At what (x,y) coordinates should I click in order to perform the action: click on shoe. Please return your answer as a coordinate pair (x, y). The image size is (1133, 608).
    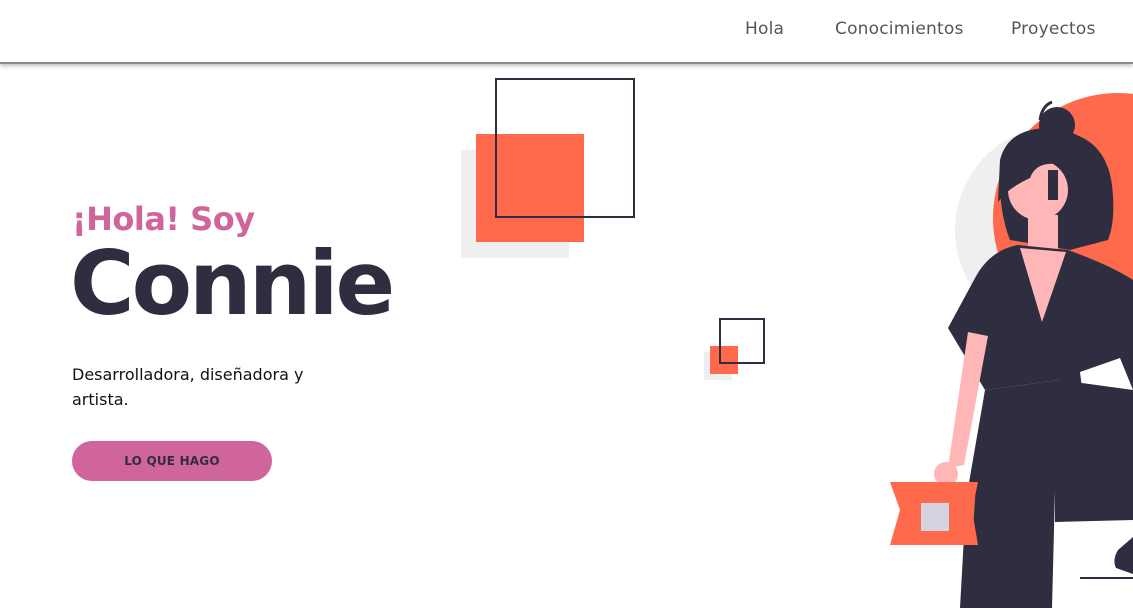
    Looking at the image, I should click on (1123, 555).